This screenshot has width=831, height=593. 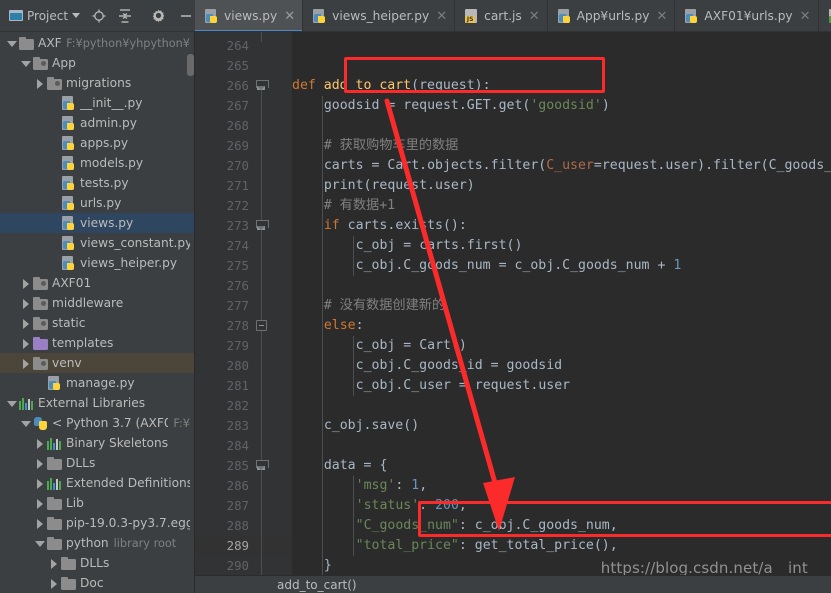 What do you see at coordinates (97, 583) in the screenshot?
I see `tree-item-doc: Doc` at bounding box center [97, 583].